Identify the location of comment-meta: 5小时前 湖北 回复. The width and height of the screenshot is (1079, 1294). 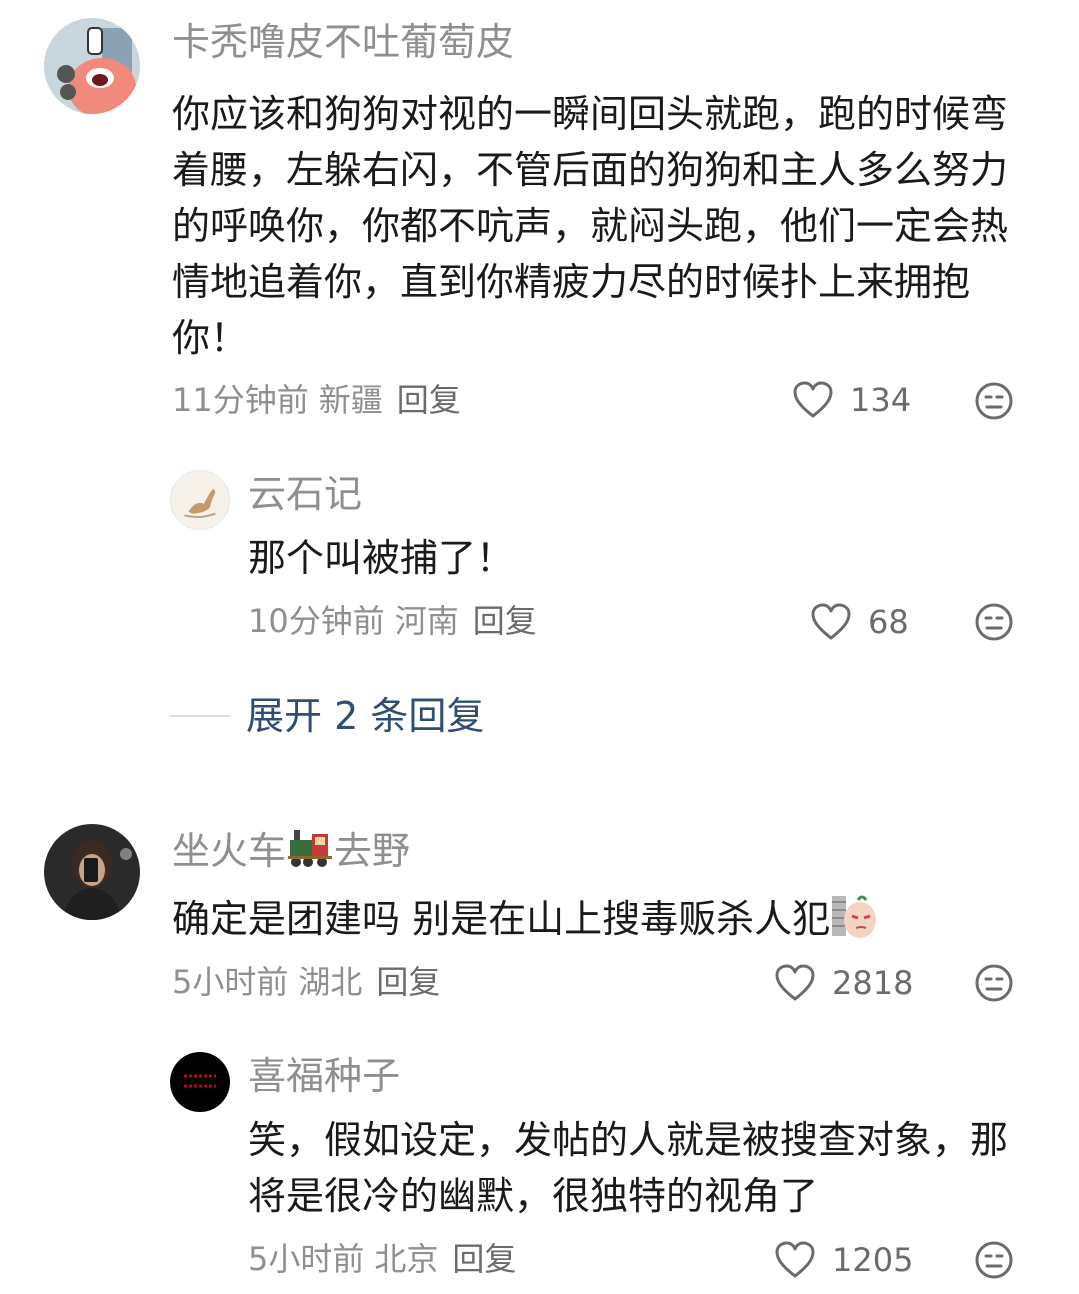
(306, 982).